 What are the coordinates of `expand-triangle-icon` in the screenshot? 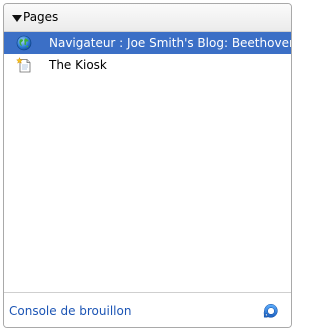 It's located at (17, 18).